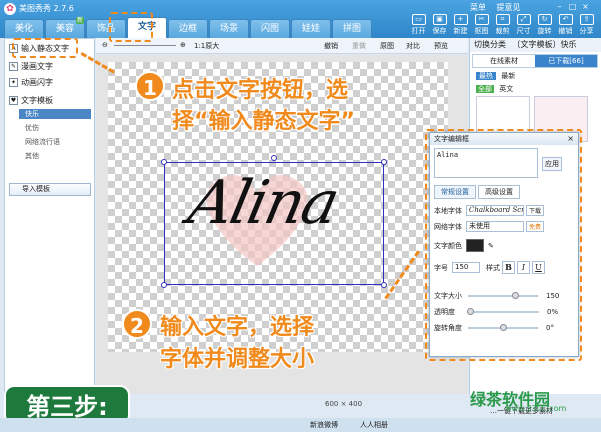 The width and height of the screenshot is (601, 432). Describe the element at coordinates (13, 66) in the screenshot. I see `comic-icon: ✎` at that location.